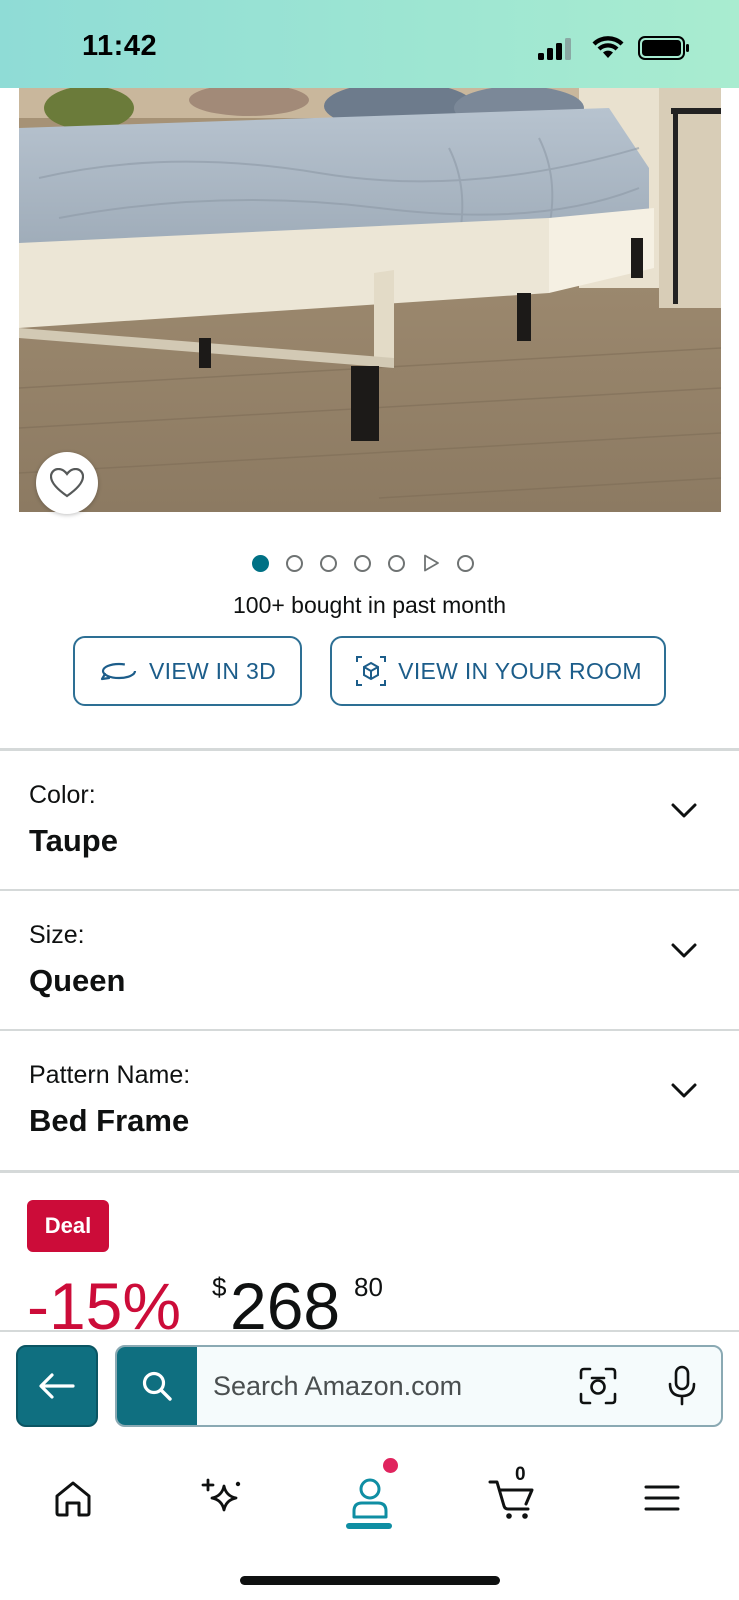 The height and width of the screenshot is (1600, 739). I want to click on deal-badge: Deal, so click(68, 1226).